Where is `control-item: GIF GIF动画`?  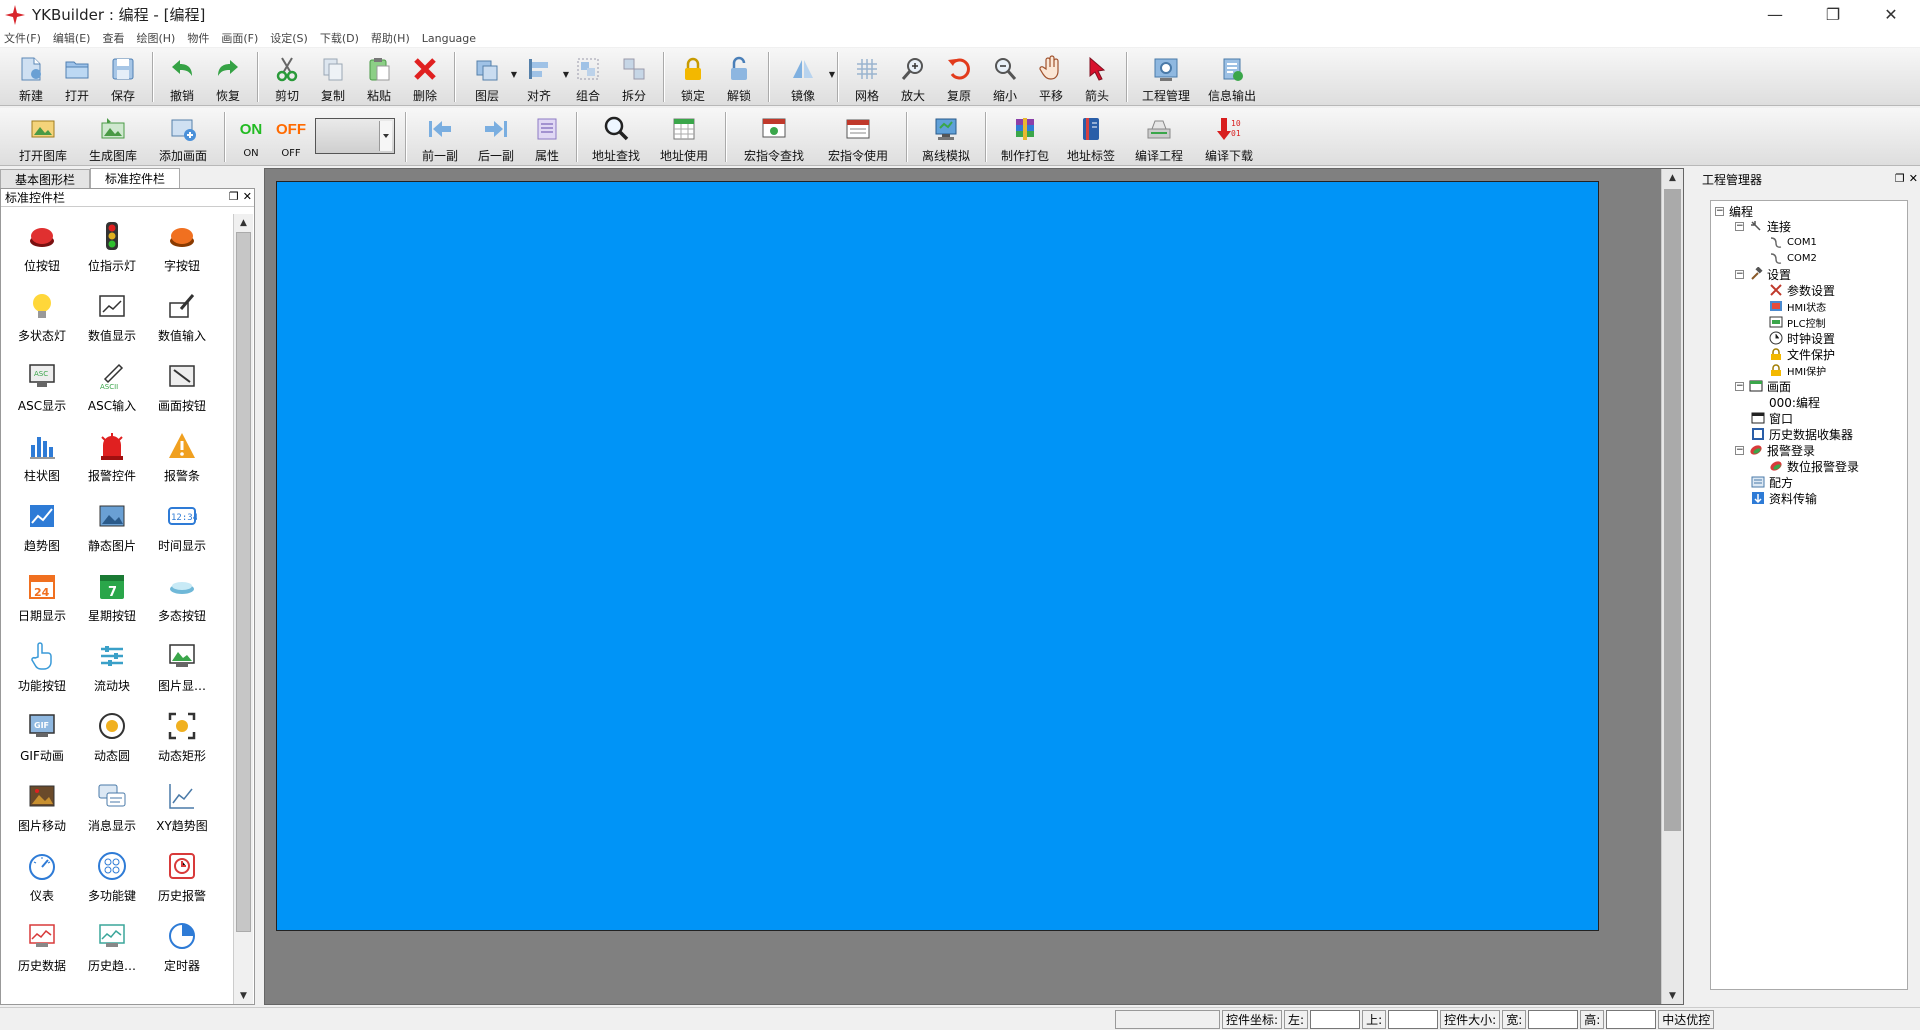 control-item: GIF GIF动画 is located at coordinates (42, 738).